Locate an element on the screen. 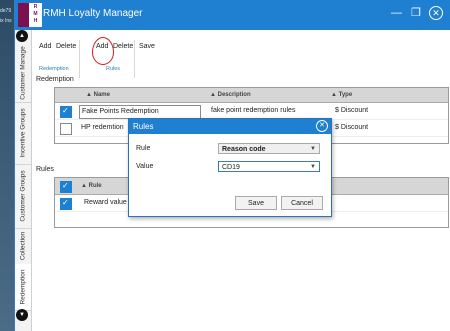 This screenshot has height=331, width=450. ribbon-group-rules: Rules is located at coordinates (113, 69).